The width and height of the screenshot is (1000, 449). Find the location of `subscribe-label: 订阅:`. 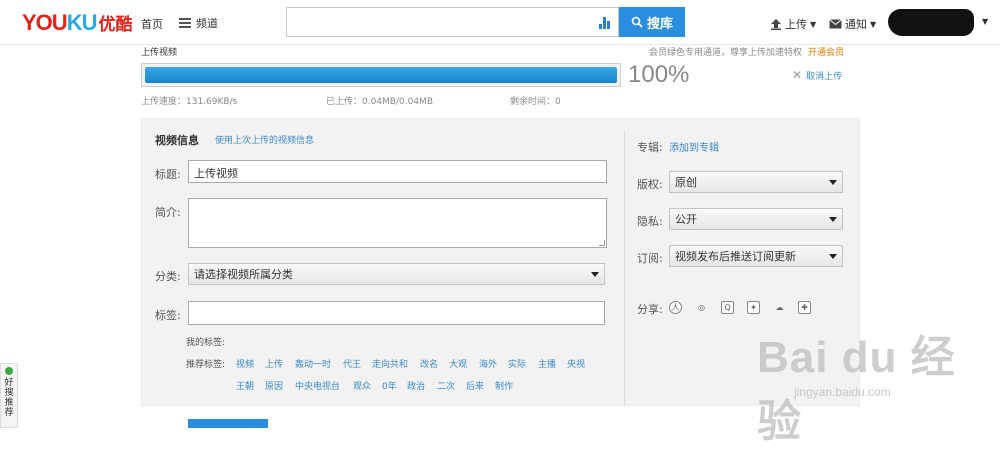

subscribe-label: 订阅: is located at coordinates (650, 258).